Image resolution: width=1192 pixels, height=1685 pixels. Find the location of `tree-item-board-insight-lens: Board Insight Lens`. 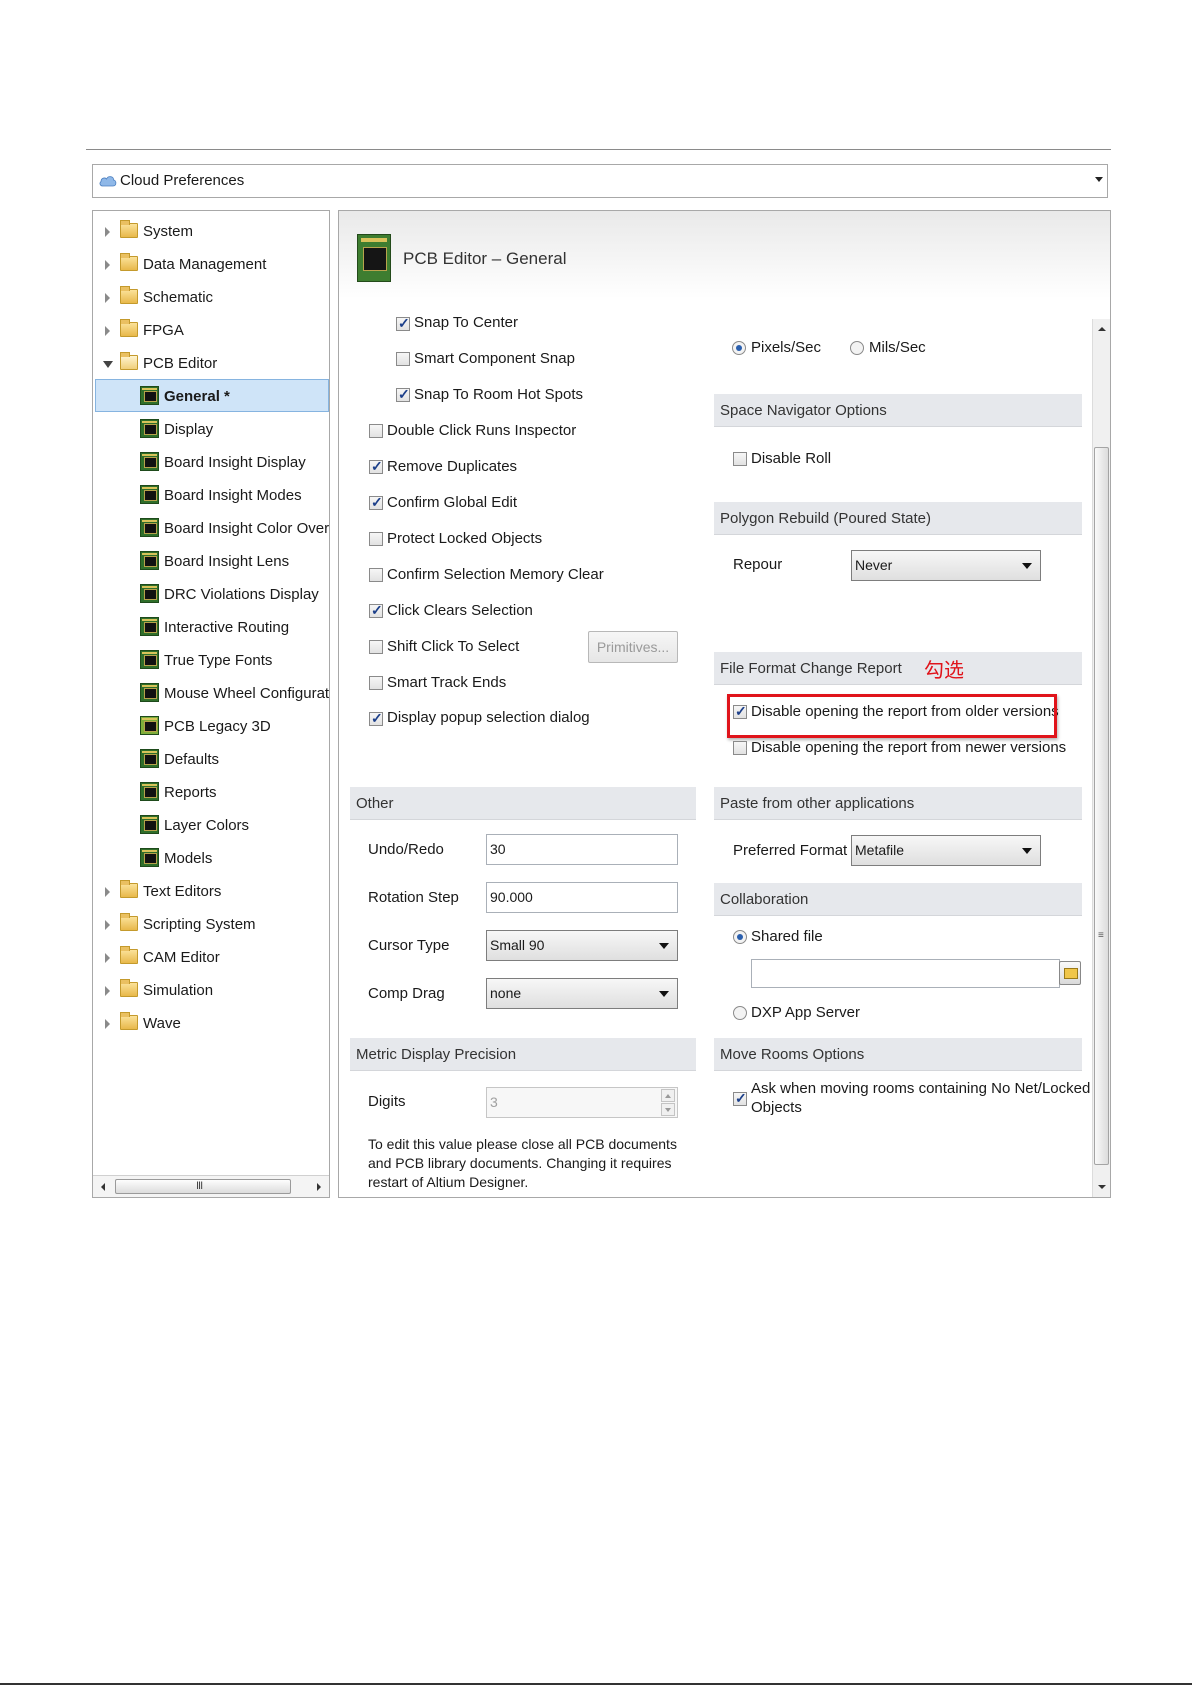

tree-item-board-insight-lens: Board Insight Lens is located at coordinates (211, 561).